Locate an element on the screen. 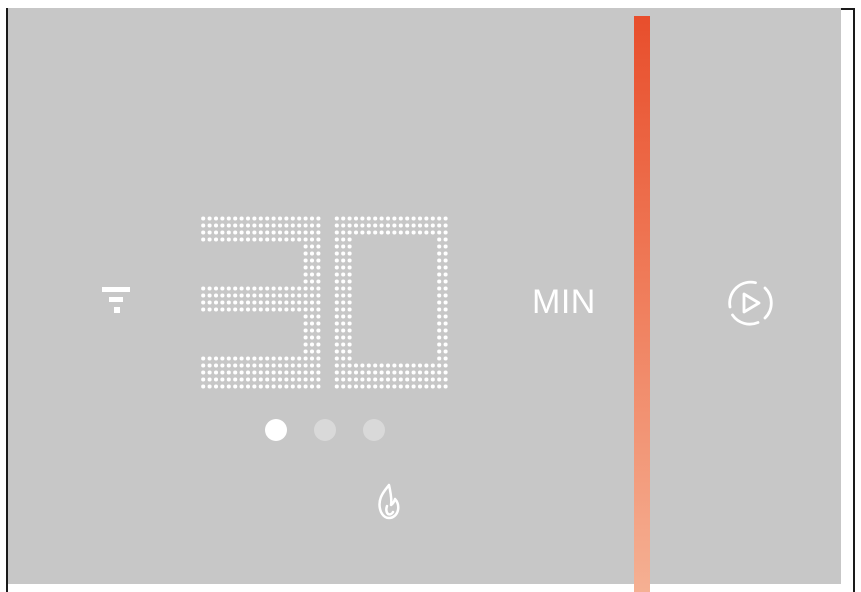 The width and height of the screenshot is (861, 592). heating-status-bar is located at coordinates (642, 304).